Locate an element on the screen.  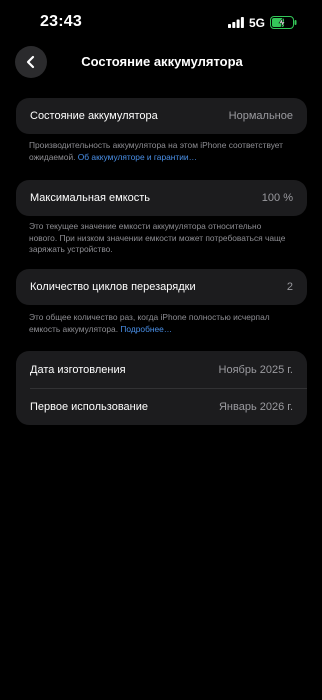
status-bar: 23:43 5G is located at coordinates (161, 23).